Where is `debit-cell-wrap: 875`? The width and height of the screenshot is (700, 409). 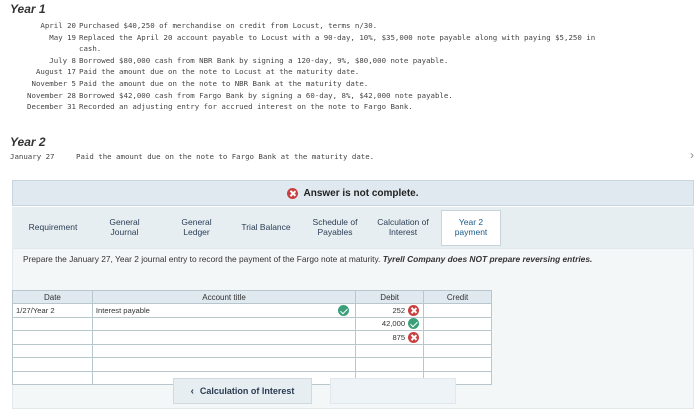 debit-cell-wrap: 875 is located at coordinates (389, 337).